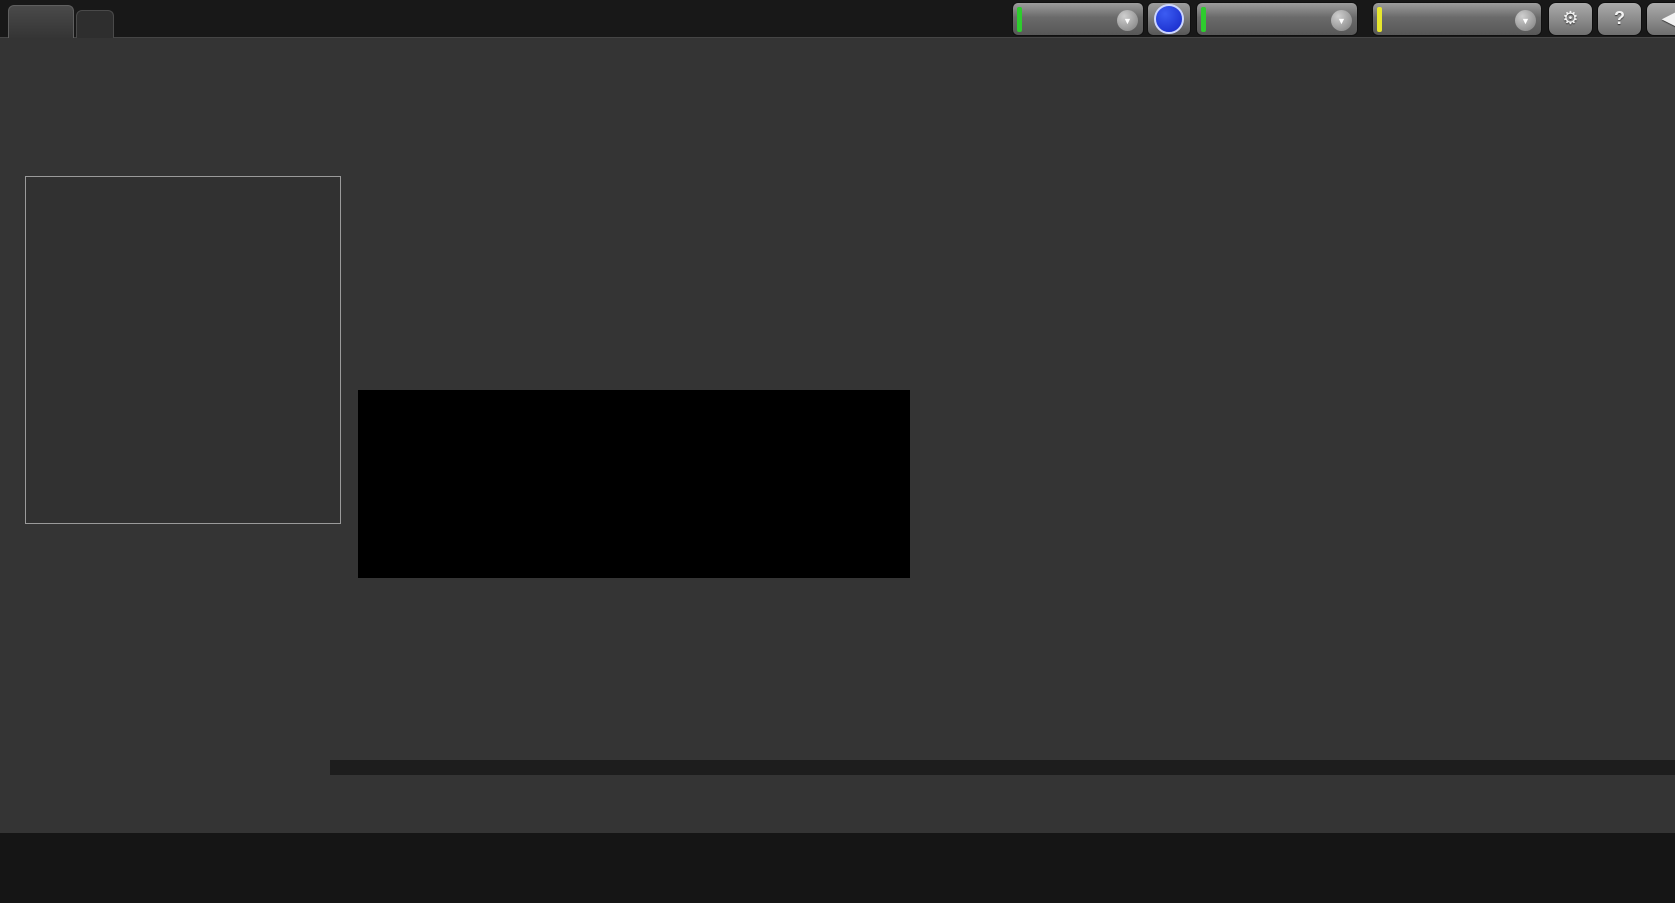  What do you see at coordinates (1457, 19) in the screenshot?
I see `display-control-dropdown: ▼` at bounding box center [1457, 19].